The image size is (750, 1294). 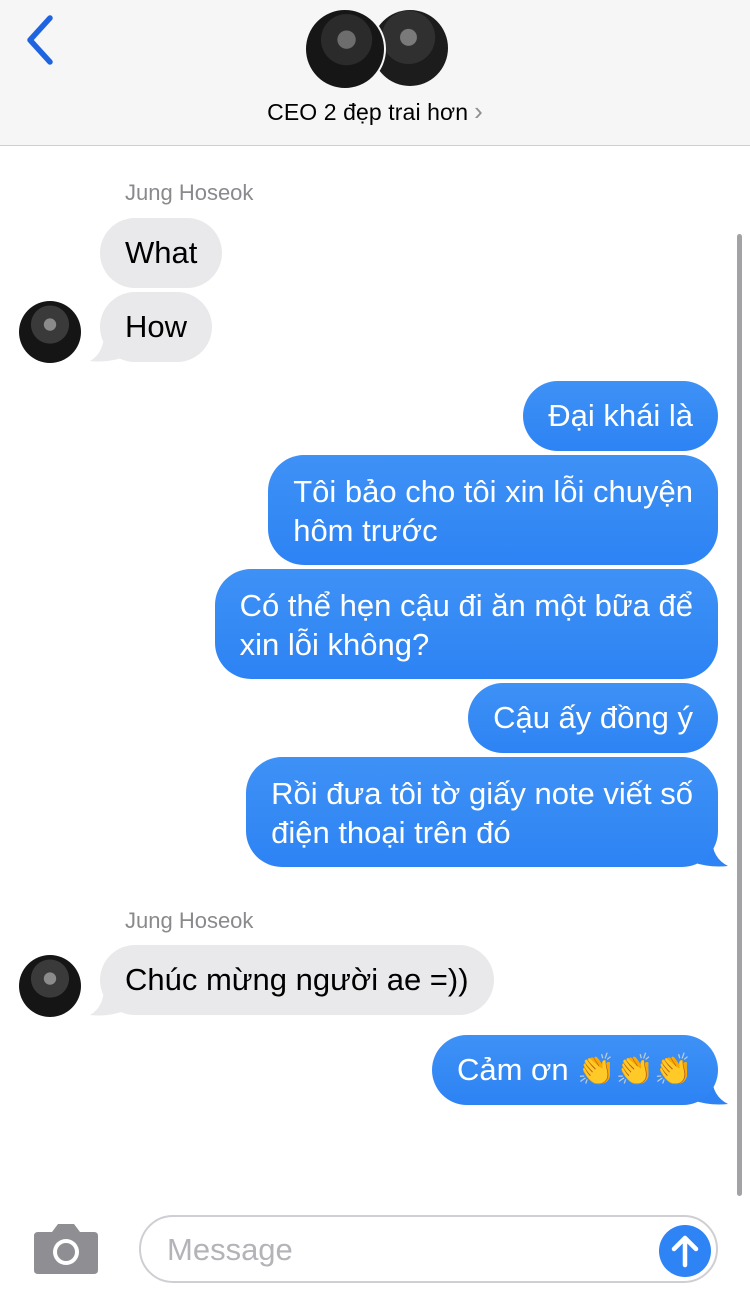 I want to click on chevron-right-icon: ›, so click(x=478, y=111).